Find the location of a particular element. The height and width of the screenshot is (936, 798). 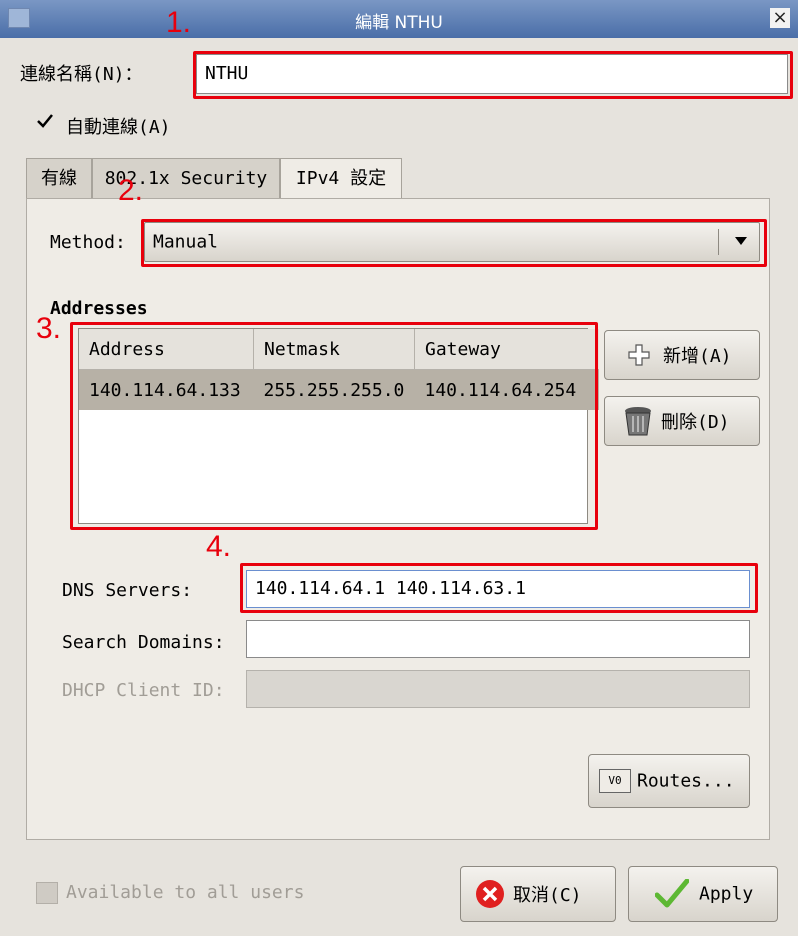

apply-button: Apply is located at coordinates (703, 894).